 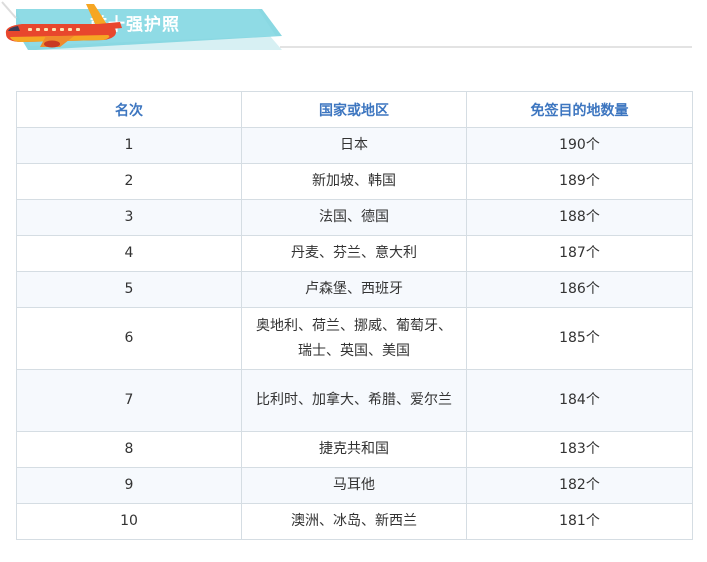 What do you see at coordinates (129, 400) in the screenshot?
I see `rank-cell: 7` at bounding box center [129, 400].